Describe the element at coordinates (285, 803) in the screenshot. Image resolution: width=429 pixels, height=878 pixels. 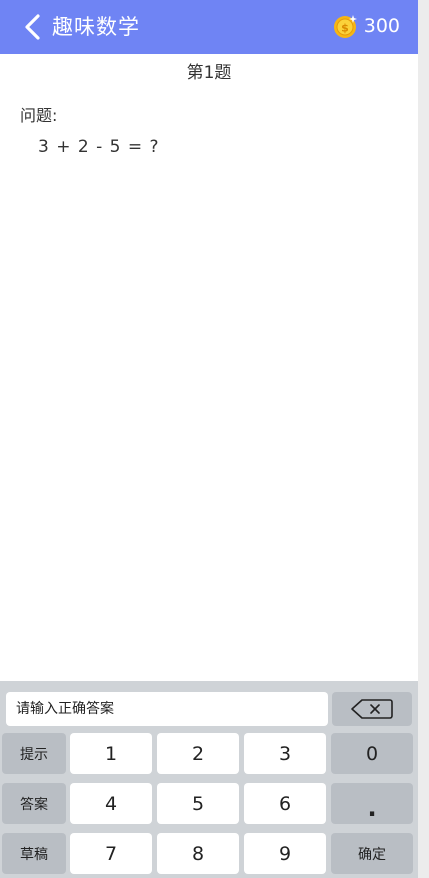
I see `key-6: 6` at that location.